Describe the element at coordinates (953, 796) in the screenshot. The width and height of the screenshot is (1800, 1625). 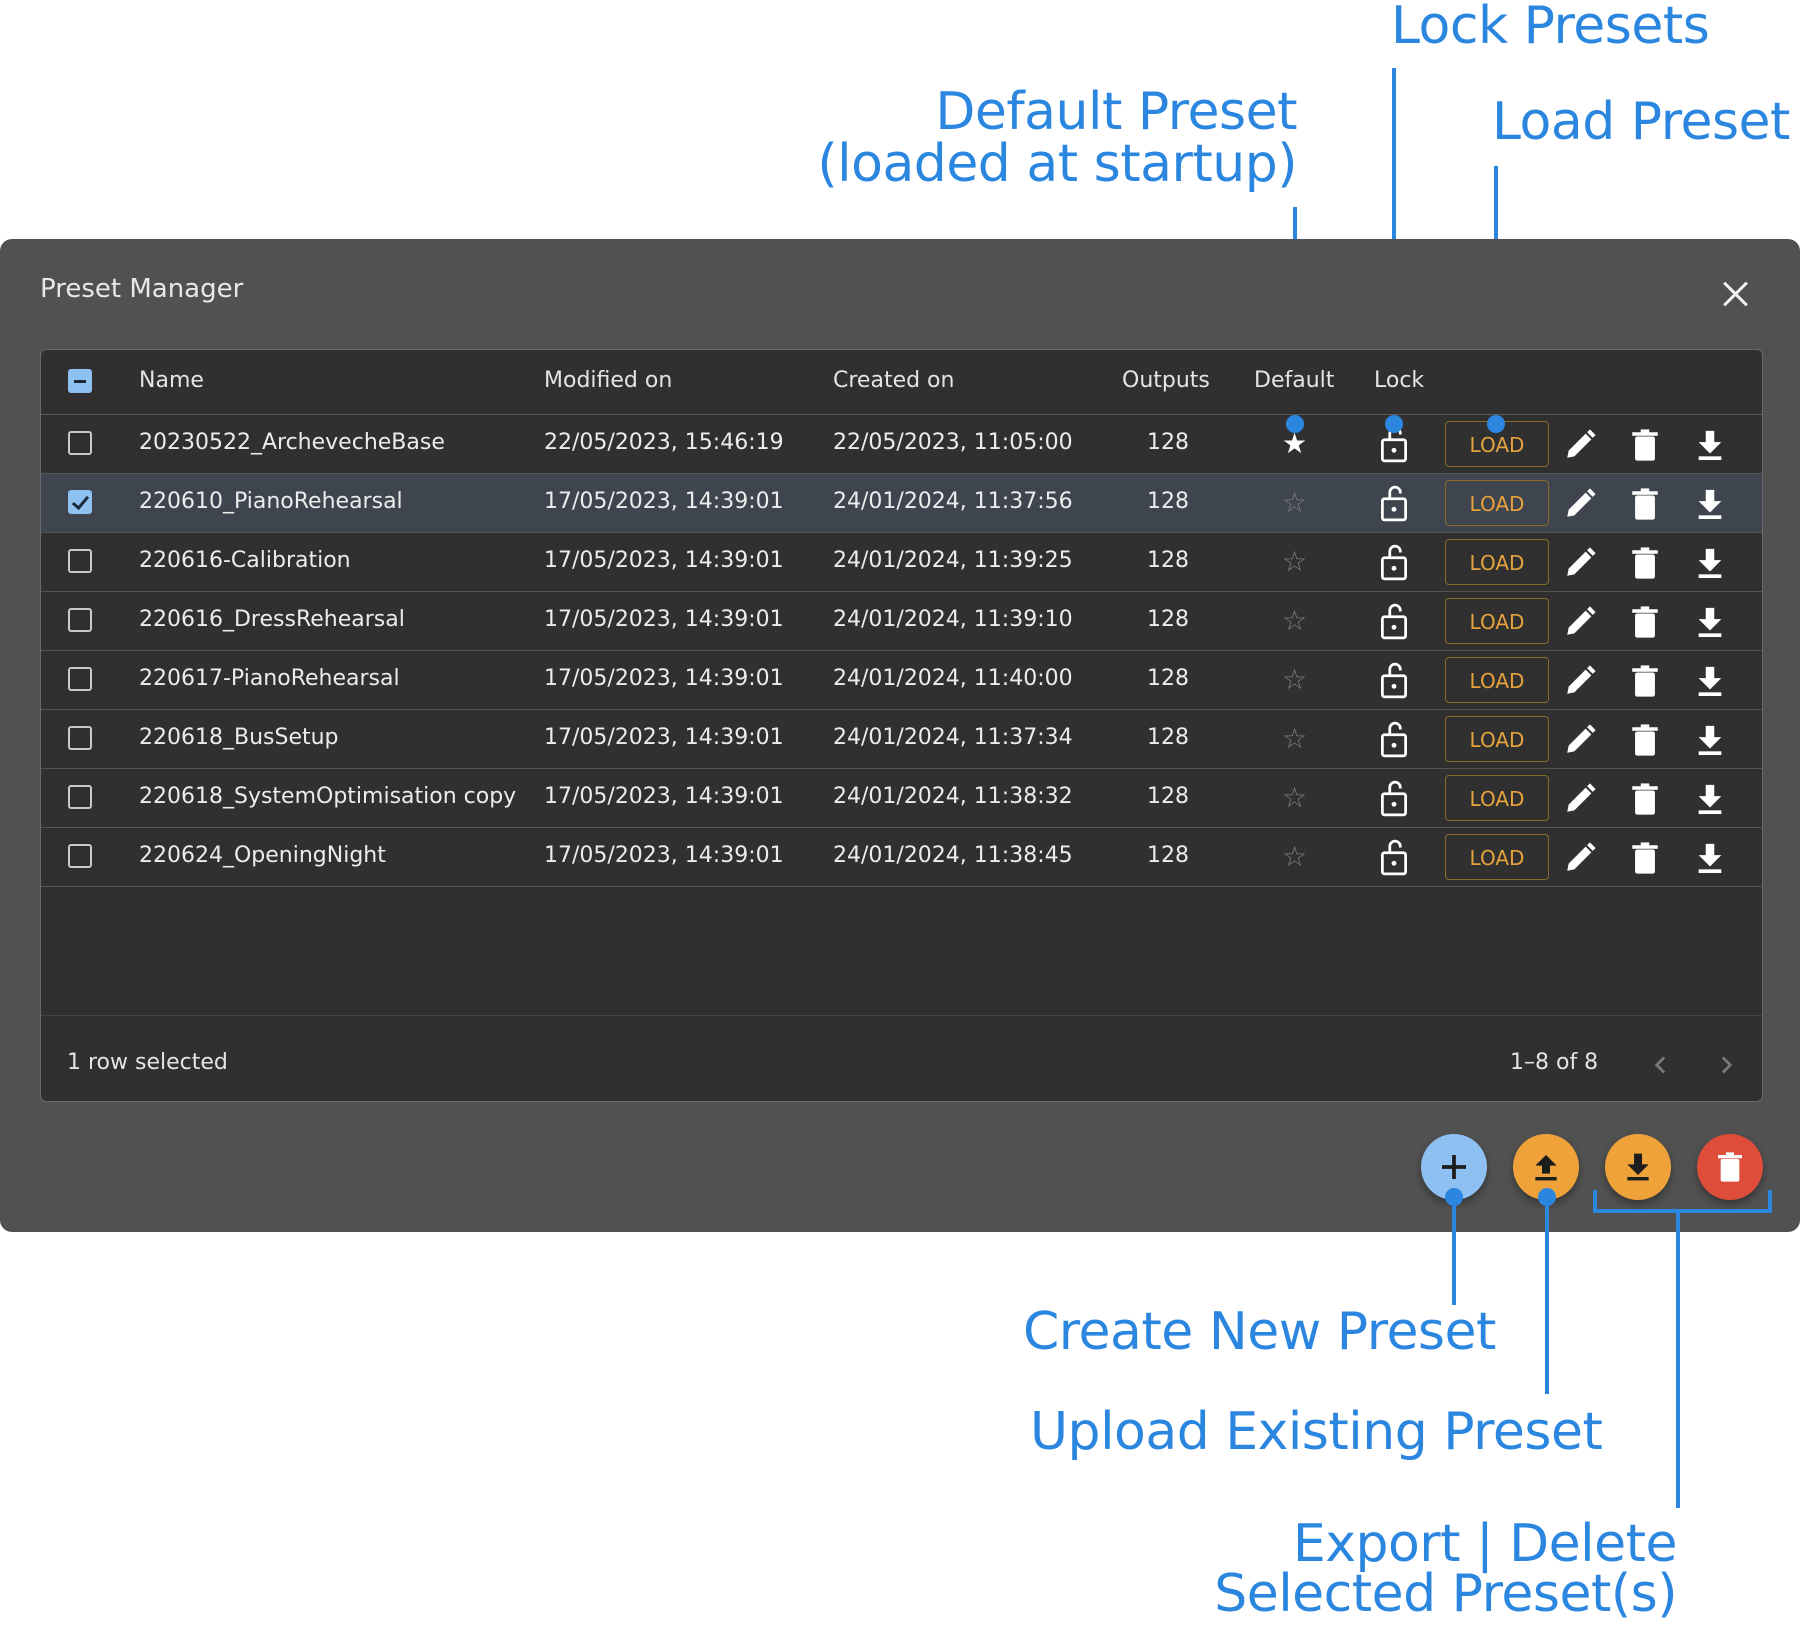
I see `cell-created: 24/01/2024, 11:38:32` at that location.